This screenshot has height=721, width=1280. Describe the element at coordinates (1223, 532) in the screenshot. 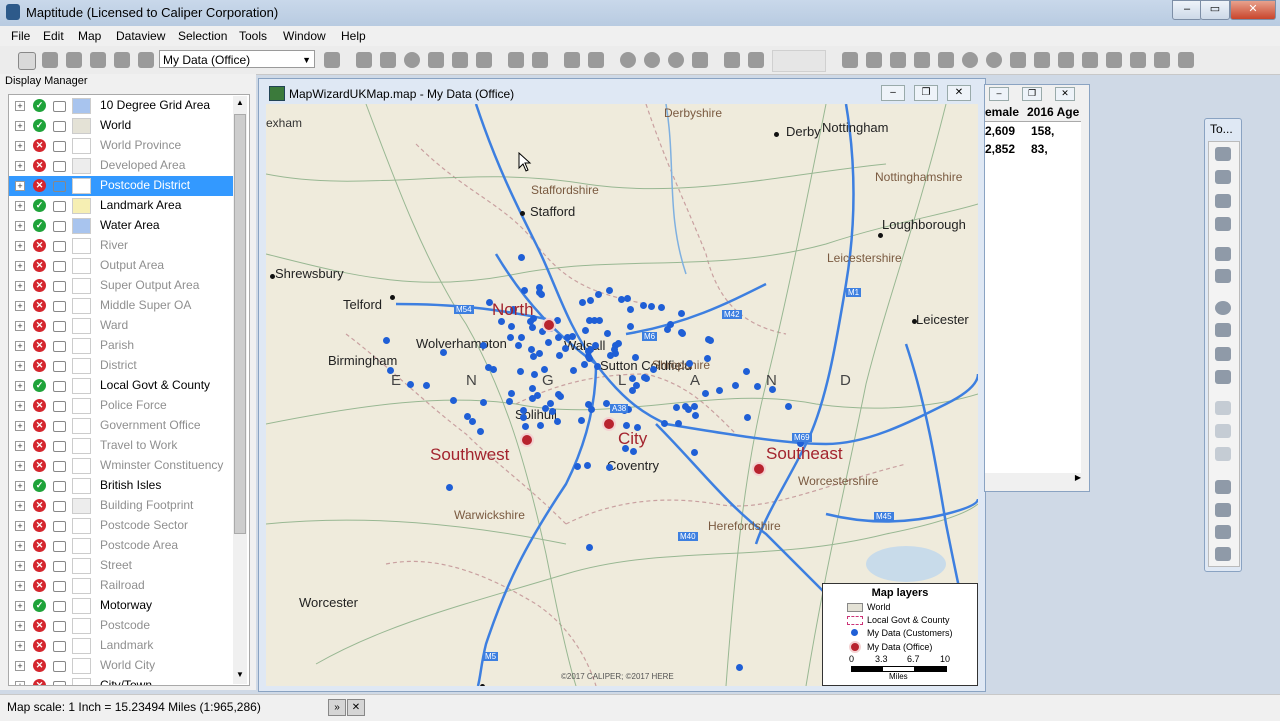

I see `filter-icon` at that location.